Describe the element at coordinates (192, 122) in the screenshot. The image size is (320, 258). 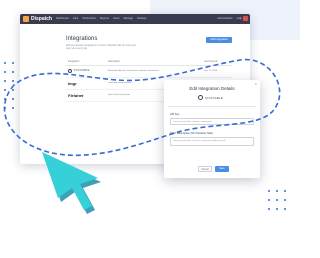
I see `api-key-value: Lorem ipsum dolor sit amet, consectetur` at that location.